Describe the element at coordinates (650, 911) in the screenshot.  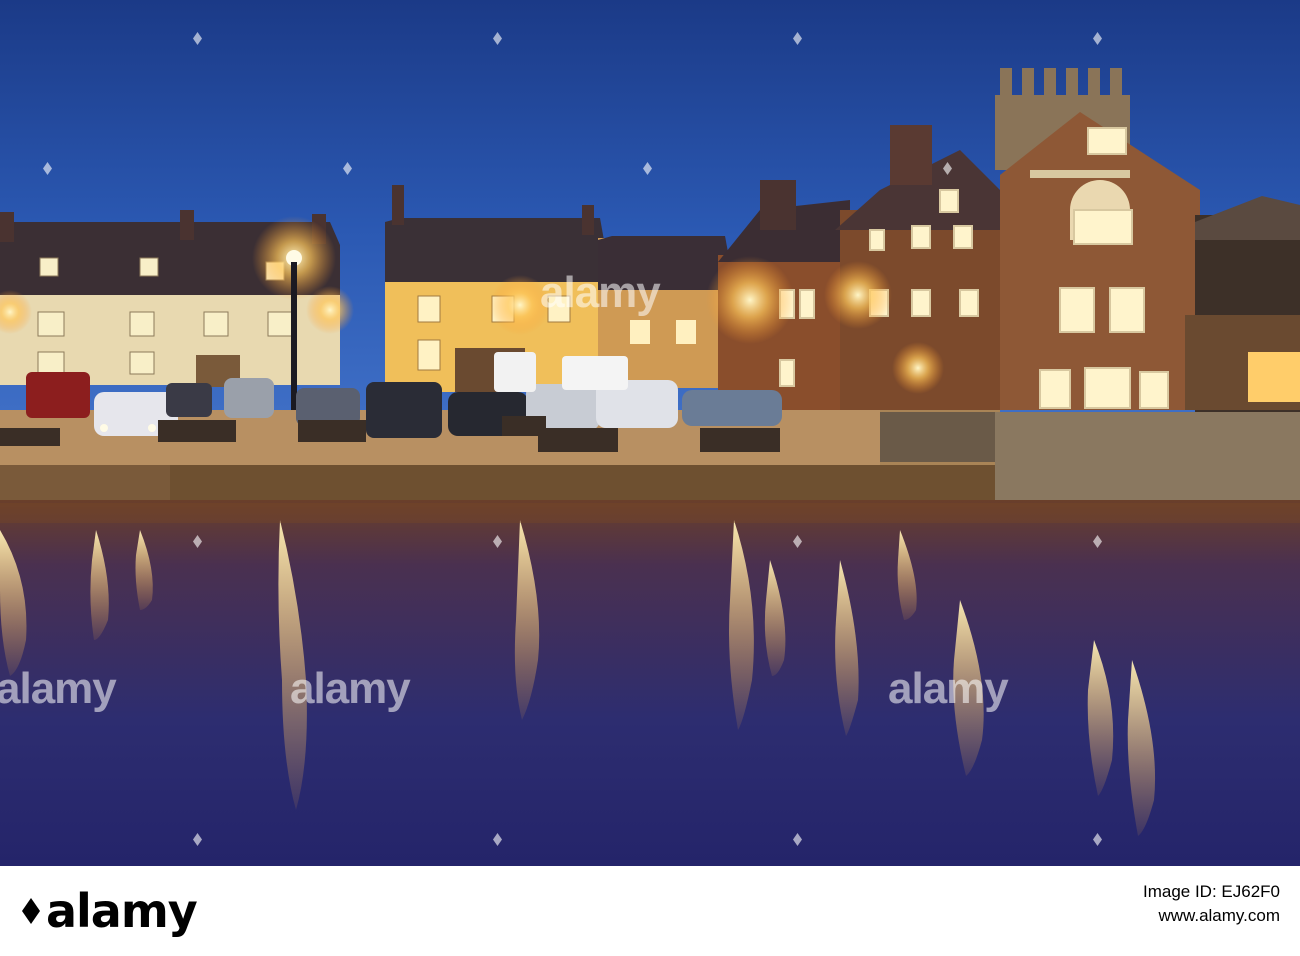
I see `stock-footer: alamy Image ID: EJ62F0 www.alamy.com` at that location.